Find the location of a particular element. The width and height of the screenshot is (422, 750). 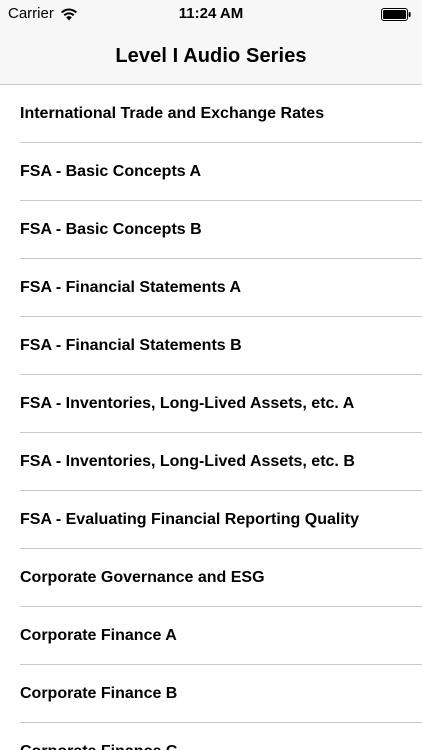

list-item: Corporate Finance B is located at coordinates (211, 694).